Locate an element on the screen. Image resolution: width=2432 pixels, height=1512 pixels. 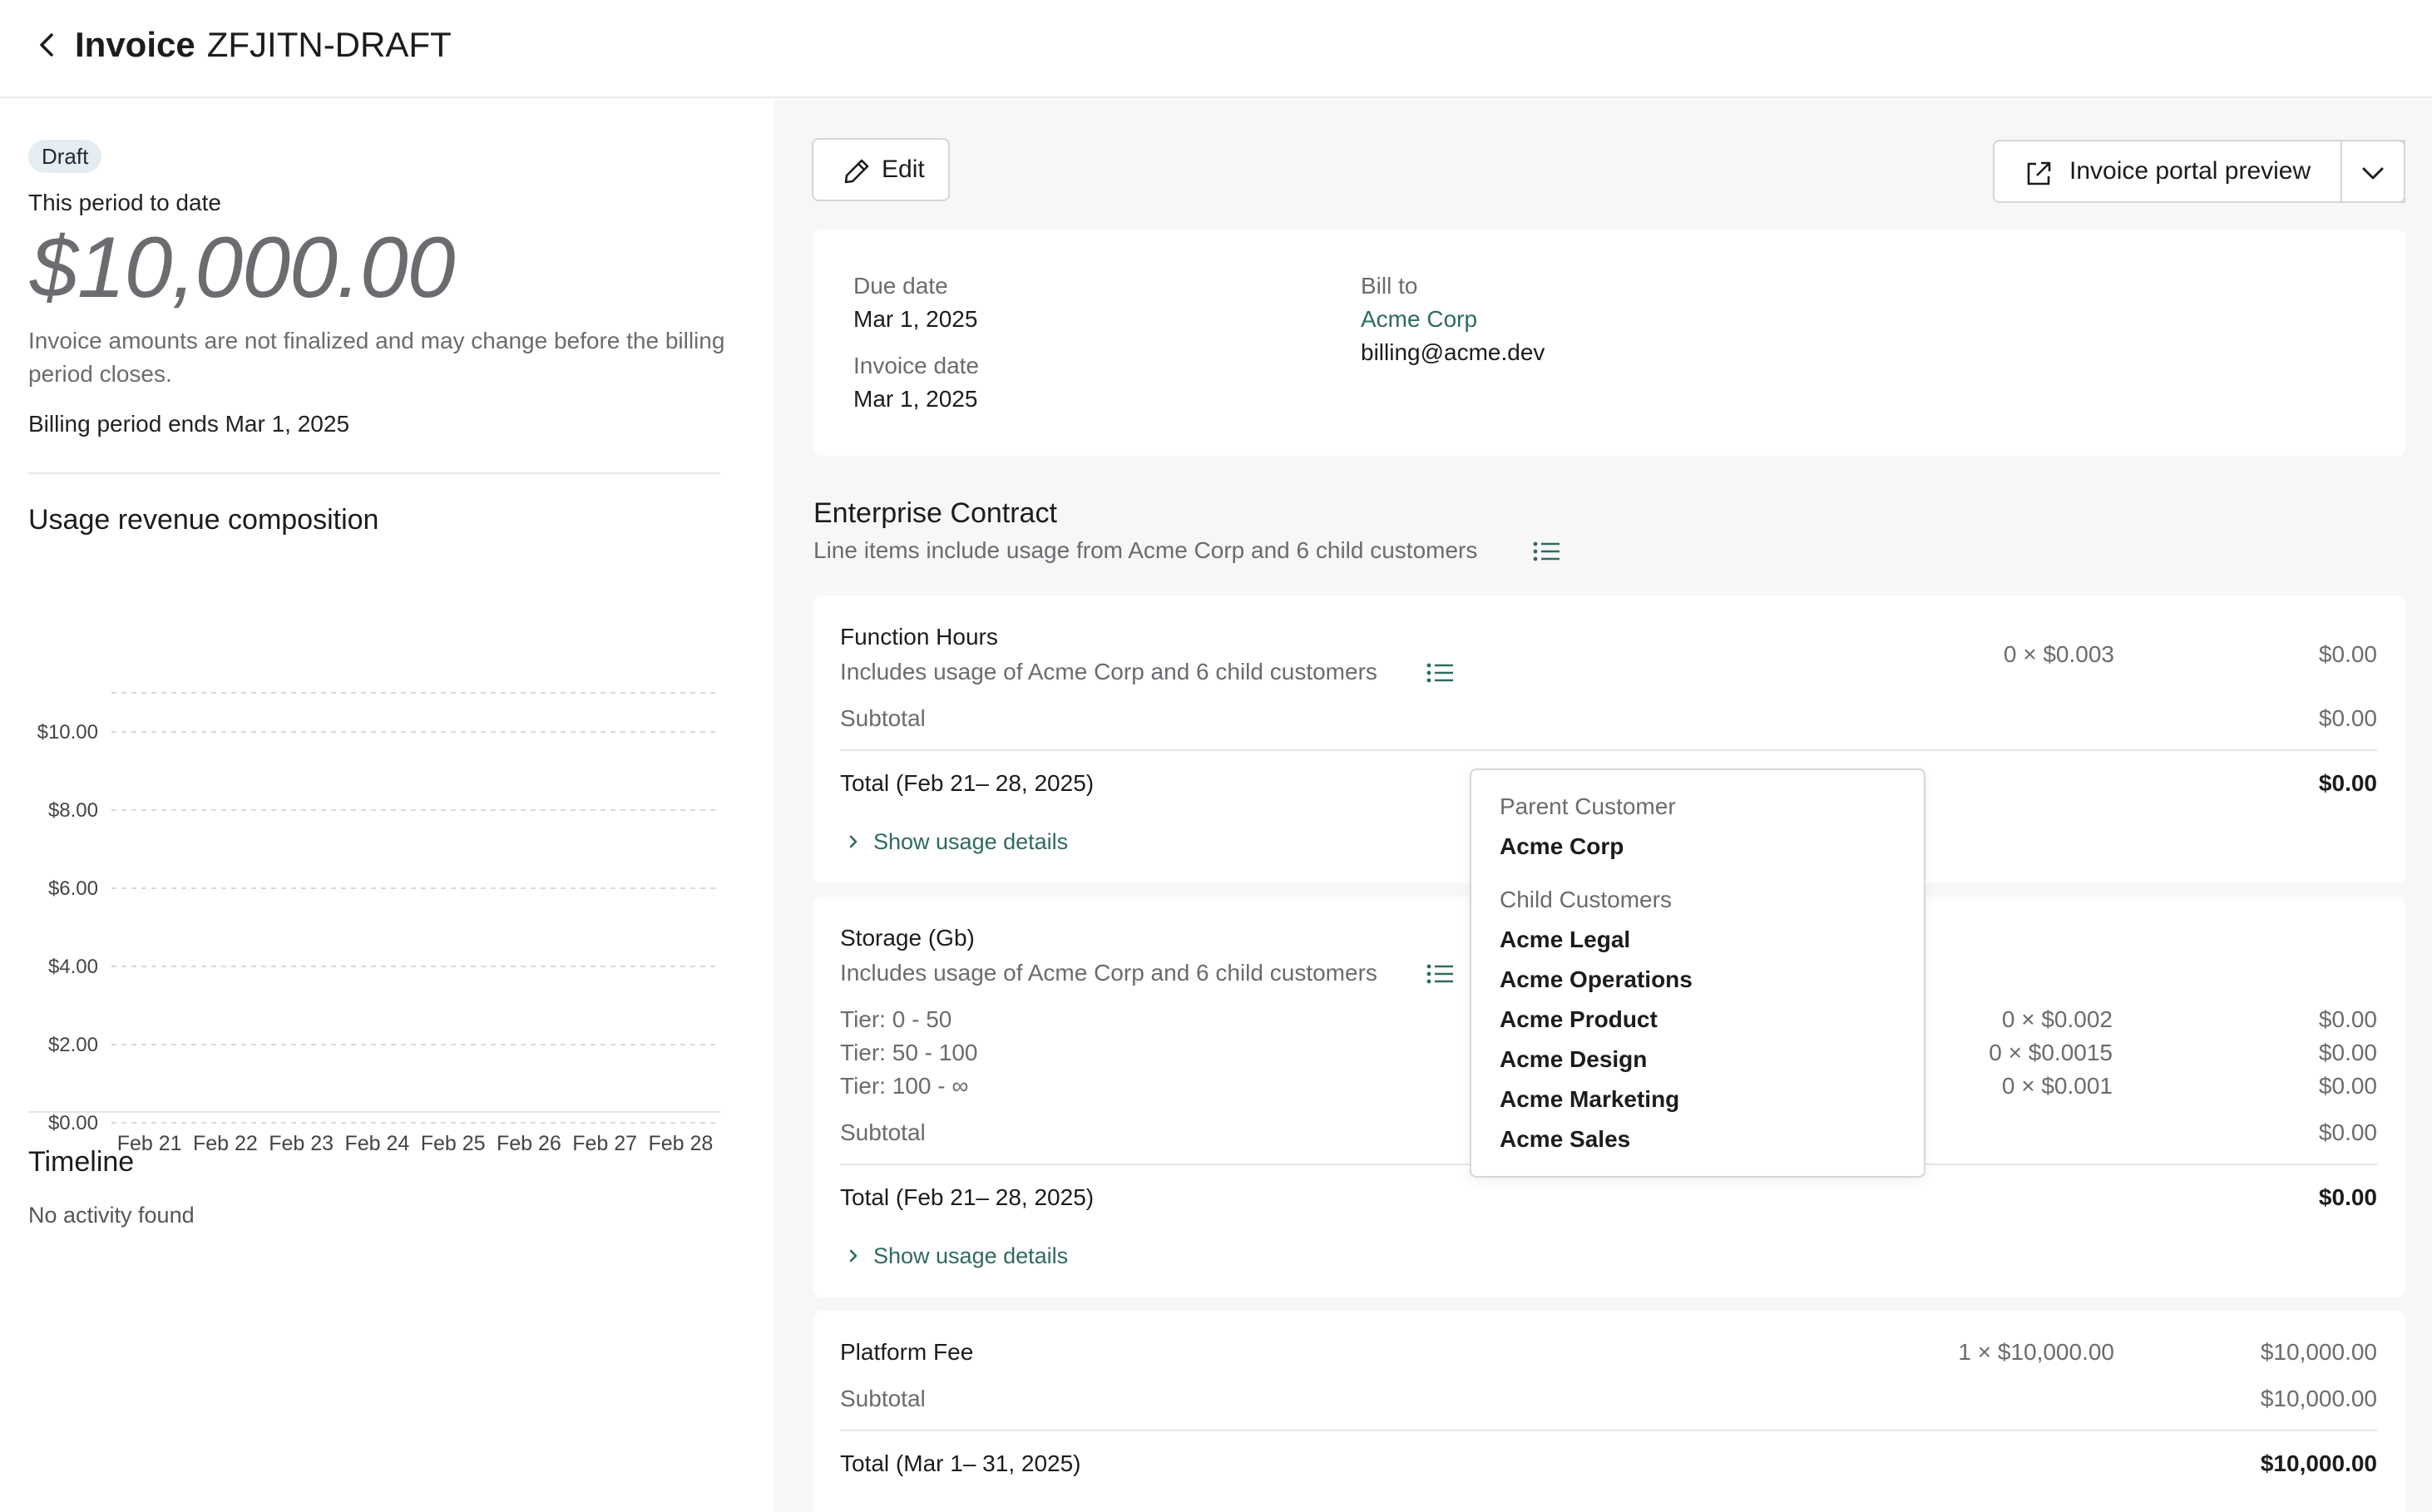
x-tick-label: Feb 22 is located at coordinates (225, 1143).